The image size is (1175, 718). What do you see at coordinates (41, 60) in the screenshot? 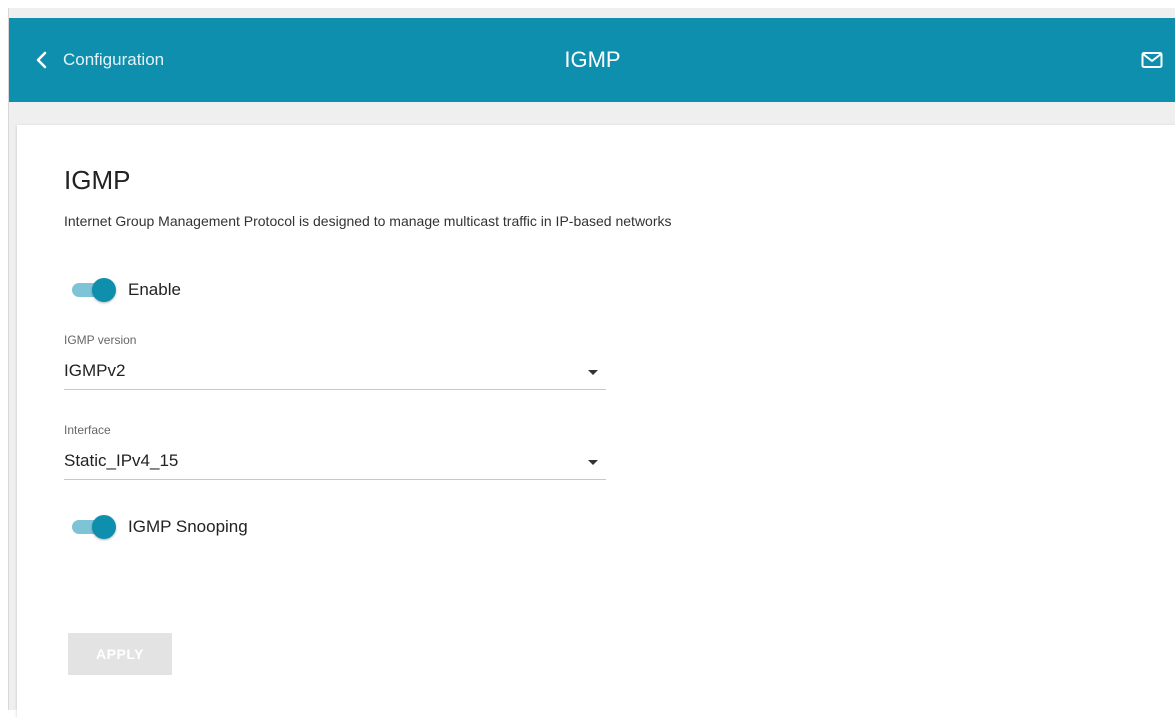
I see `chevron-left-icon` at bounding box center [41, 60].